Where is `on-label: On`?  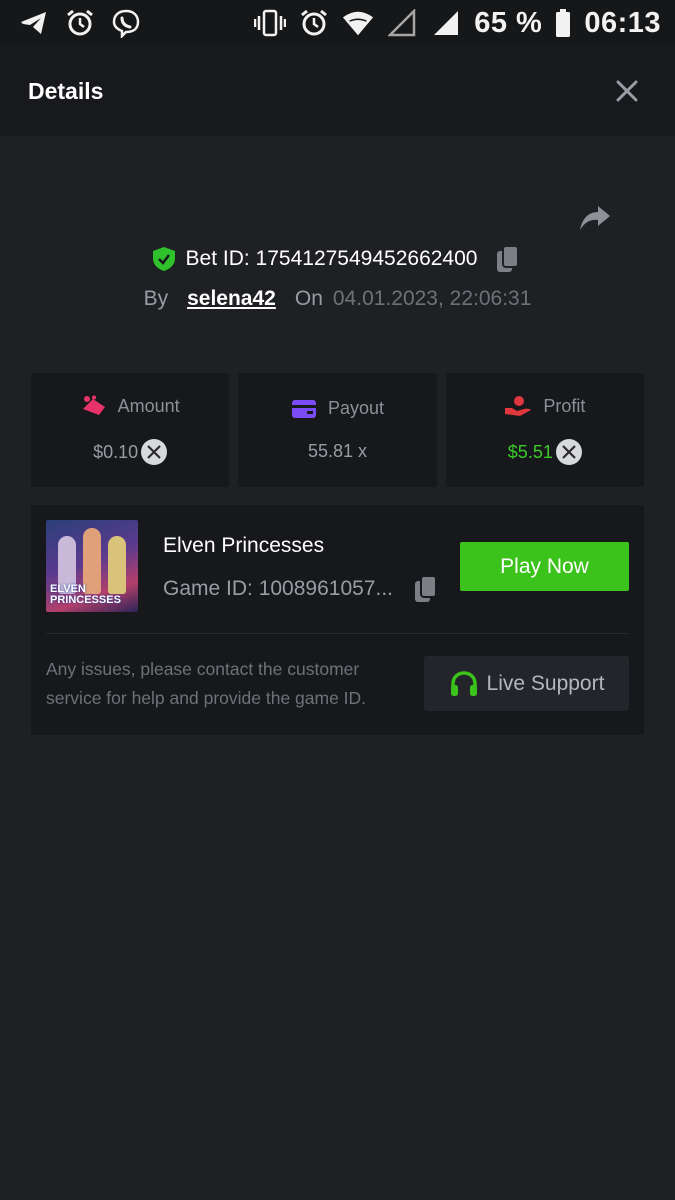
on-label: On is located at coordinates (308, 298).